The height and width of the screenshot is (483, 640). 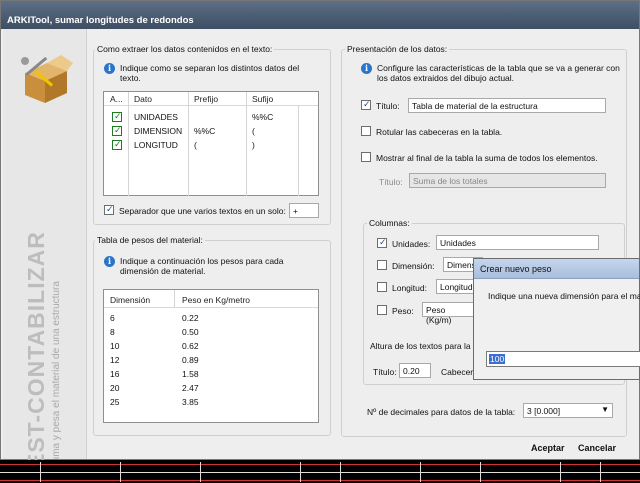 What do you see at coordinates (397, 49) in the screenshot?
I see `presentation-group-title: Presentación de los datos:` at bounding box center [397, 49].